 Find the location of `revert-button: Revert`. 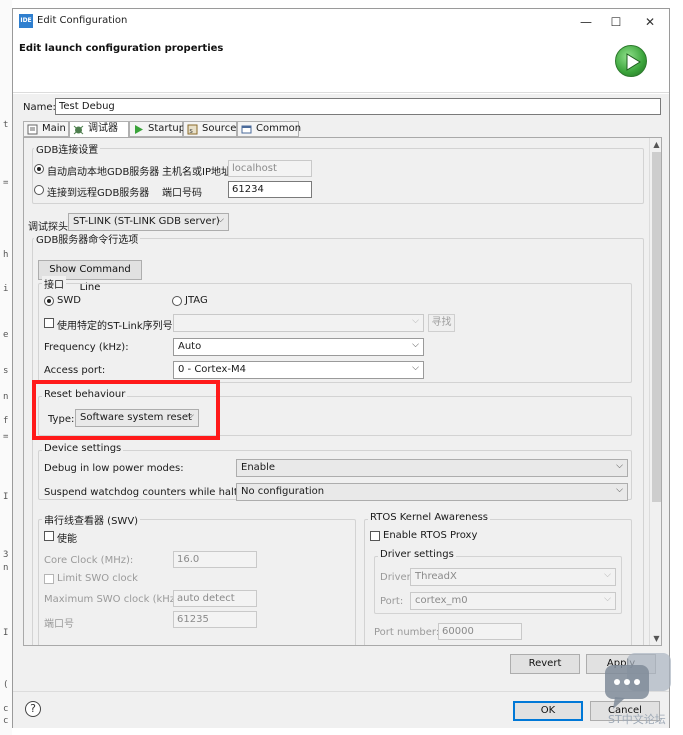

revert-button: Revert is located at coordinates (545, 664).